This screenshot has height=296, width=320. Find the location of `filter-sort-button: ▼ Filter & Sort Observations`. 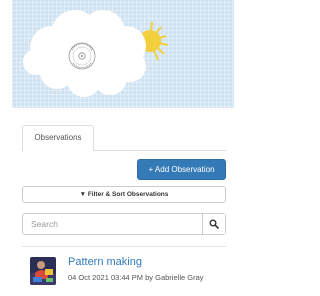

filter-sort-button: ▼ Filter & Sort Observations is located at coordinates (124, 194).